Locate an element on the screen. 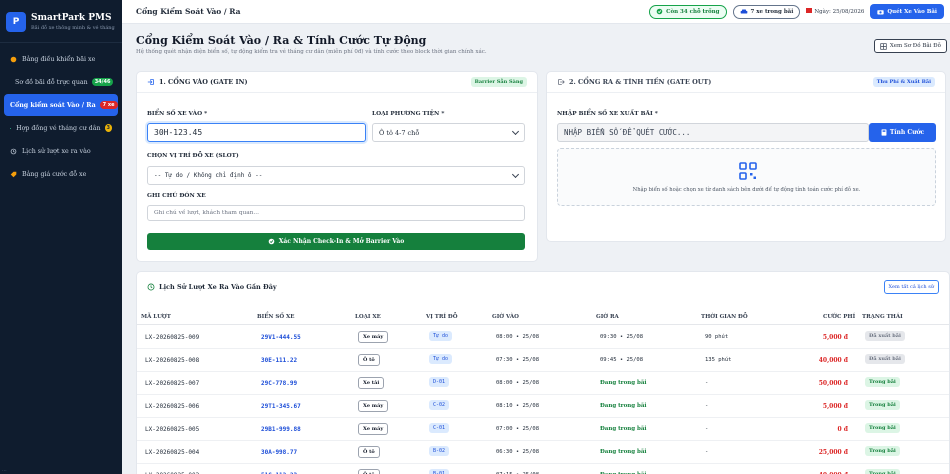 The width and height of the screenshot is (950, 474). camera-icon is located at coordinates (881, 11).